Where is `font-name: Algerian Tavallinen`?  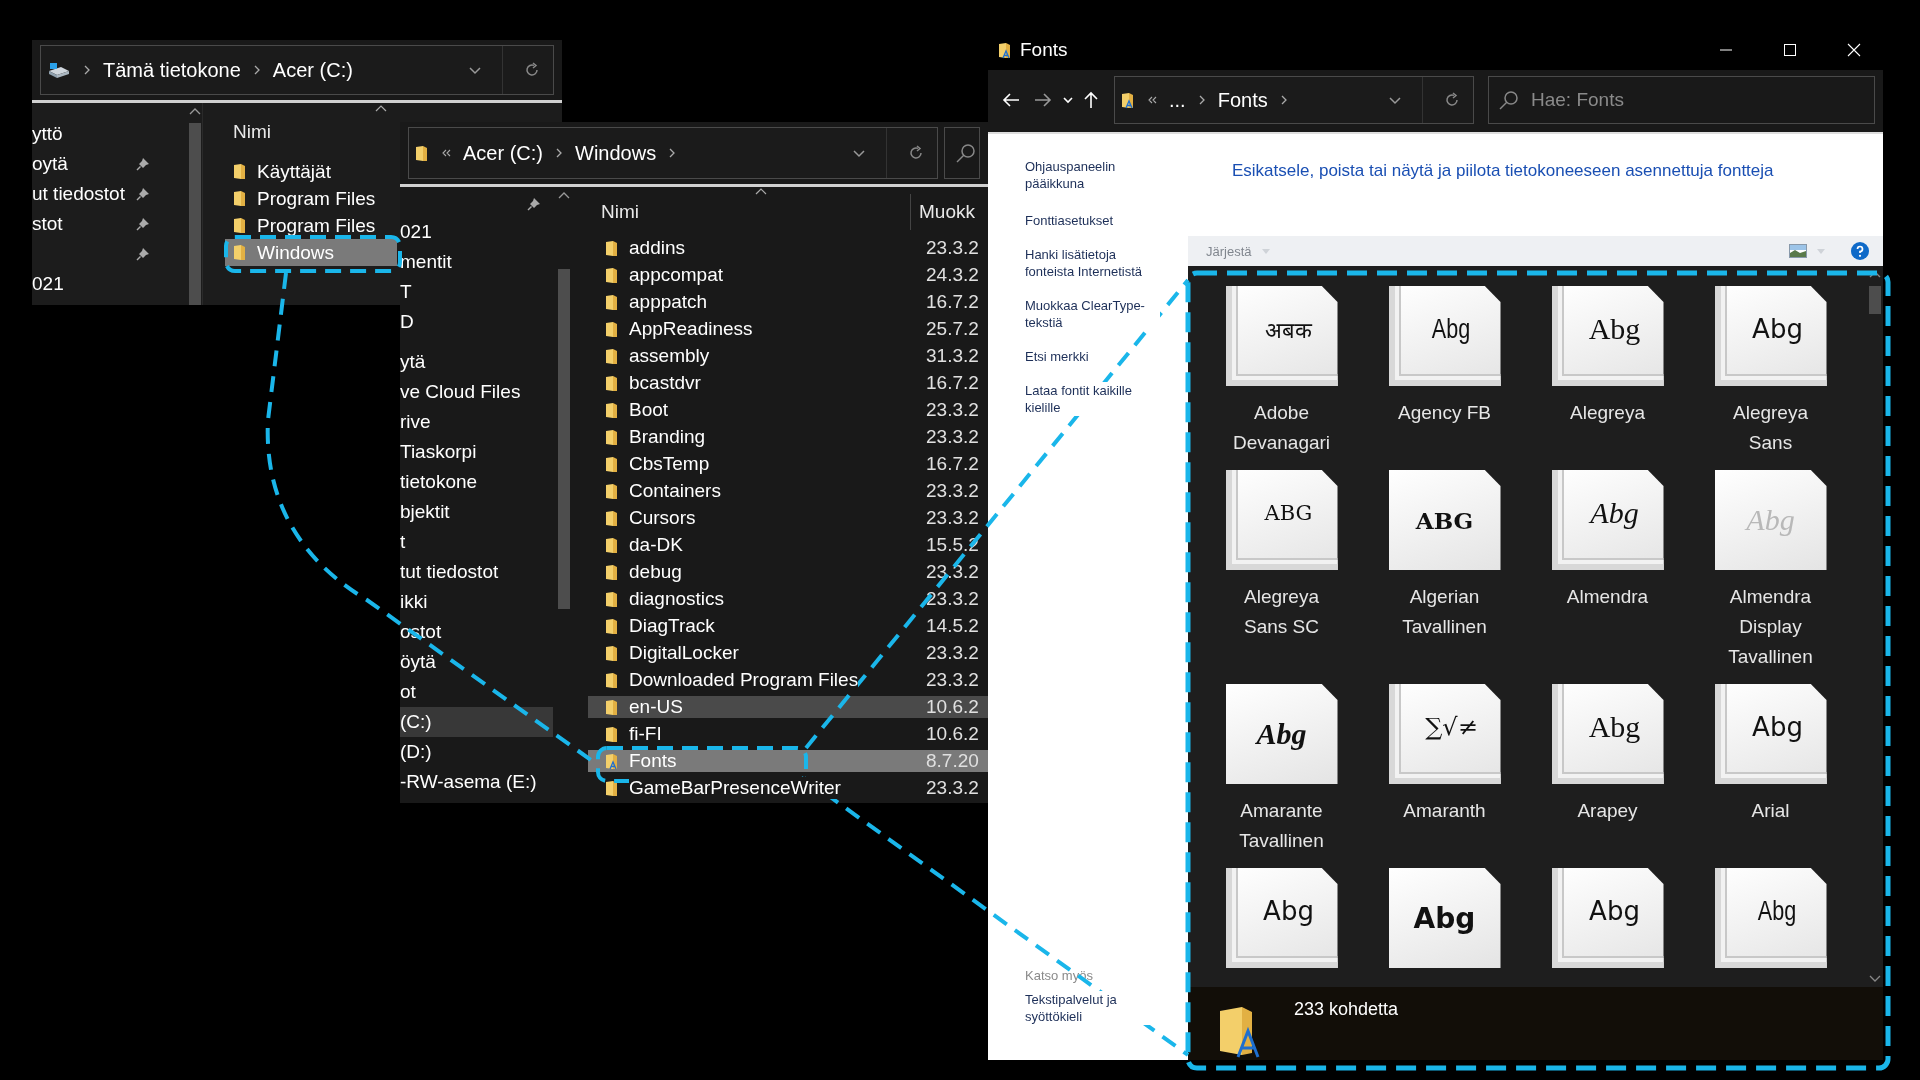 font-name: Algerian Tavallinen is located at coordinates (1444, 612).